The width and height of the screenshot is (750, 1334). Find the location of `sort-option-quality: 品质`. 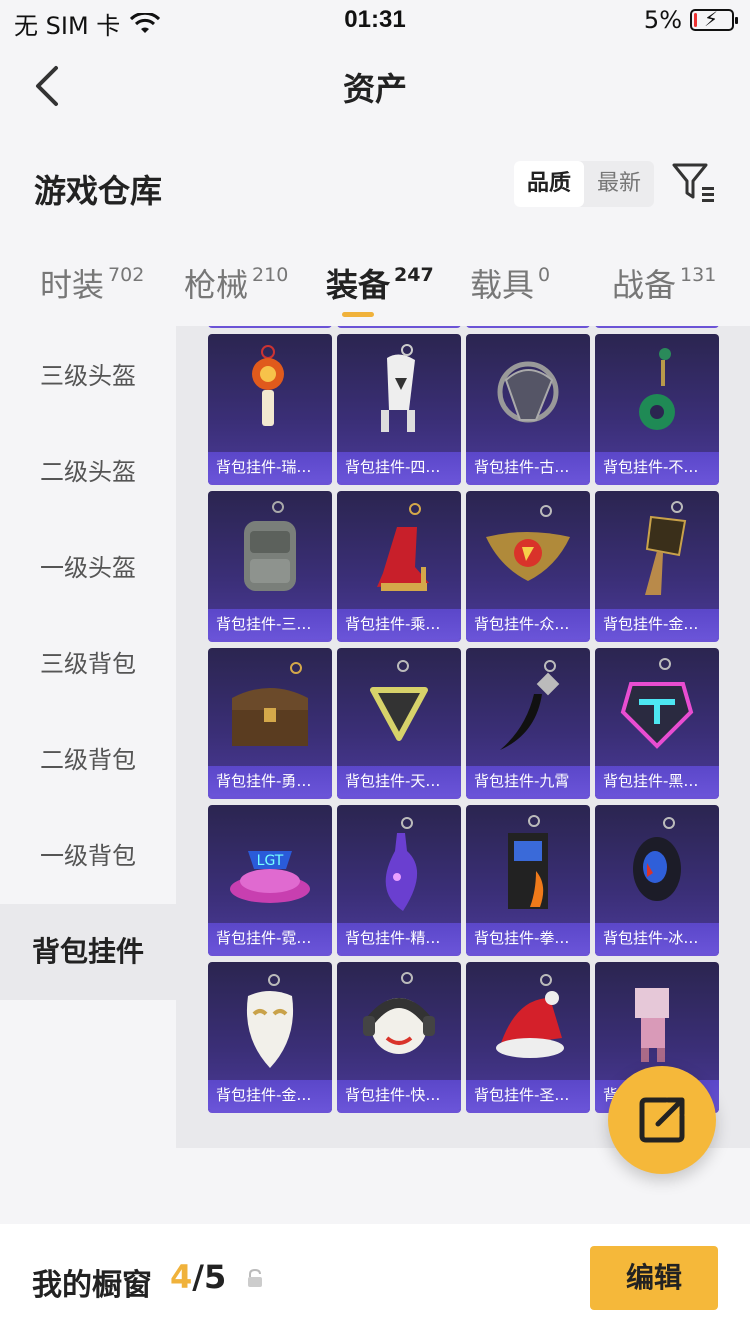

sort-option-quality: 品质 is located at coordinates (549, 184).